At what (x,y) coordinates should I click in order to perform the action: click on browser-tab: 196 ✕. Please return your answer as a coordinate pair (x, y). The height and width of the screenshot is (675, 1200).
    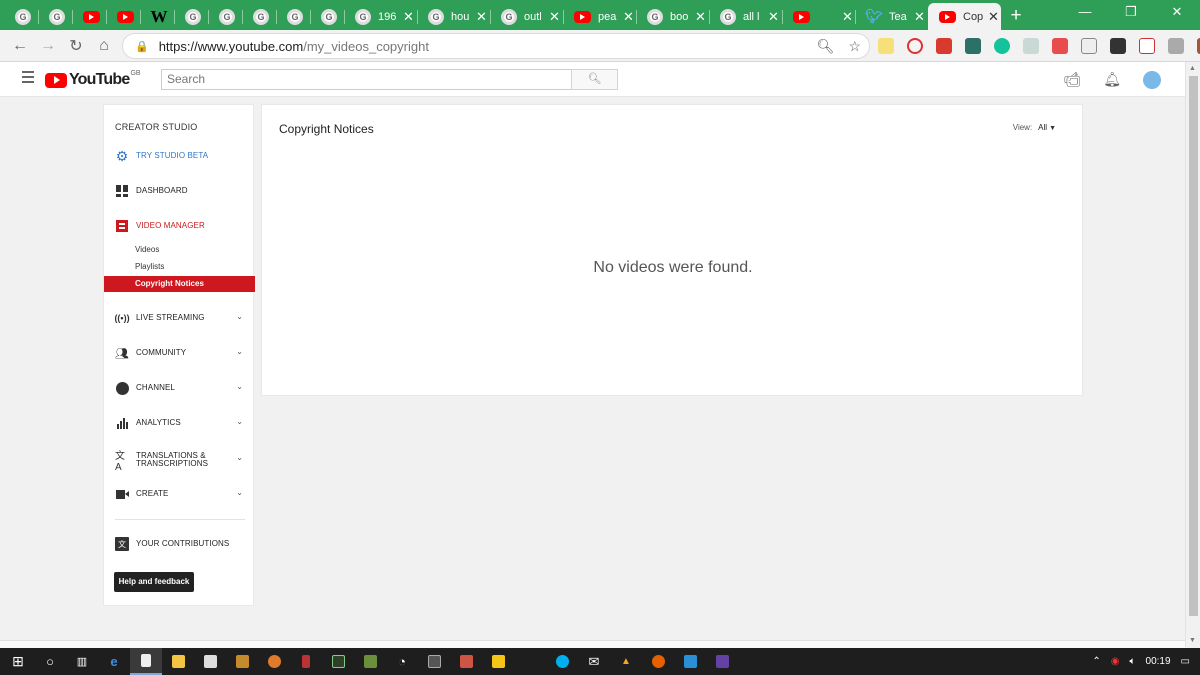
    Looking at the image, I should click on (380, 16).